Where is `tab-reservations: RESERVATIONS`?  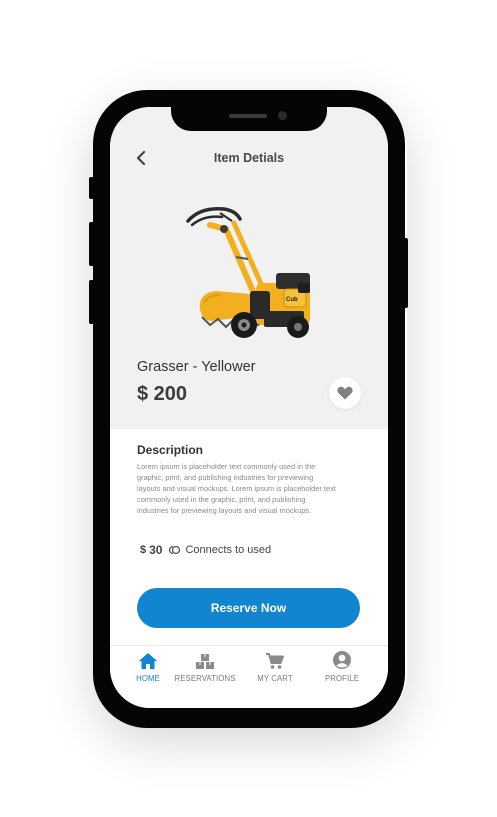 tab-reservations: RESERVATIONS is located at coordinates (205, 666).